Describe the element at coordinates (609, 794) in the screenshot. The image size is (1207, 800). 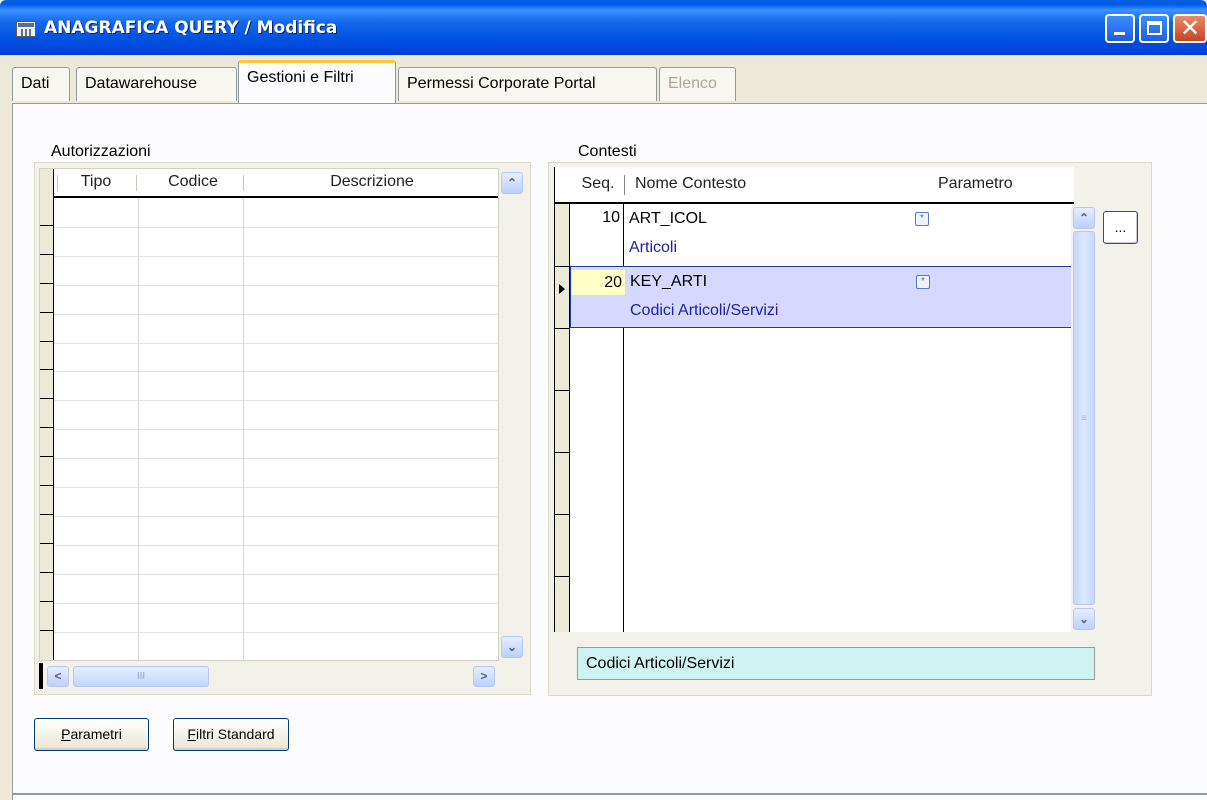
I see `panel-bottom-border` at that location.